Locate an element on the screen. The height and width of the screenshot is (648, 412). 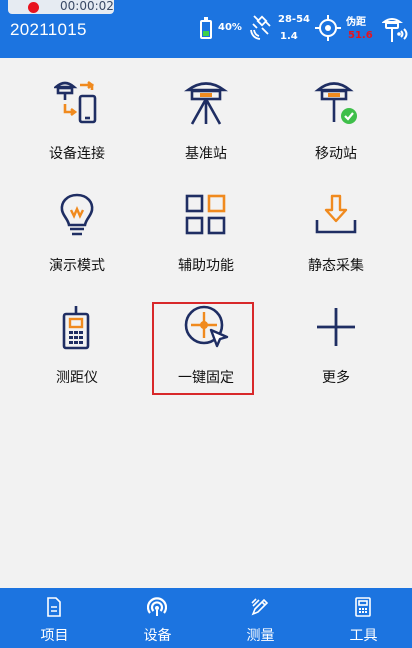
grid-label: 更多 is located at coordinates (336, 378).